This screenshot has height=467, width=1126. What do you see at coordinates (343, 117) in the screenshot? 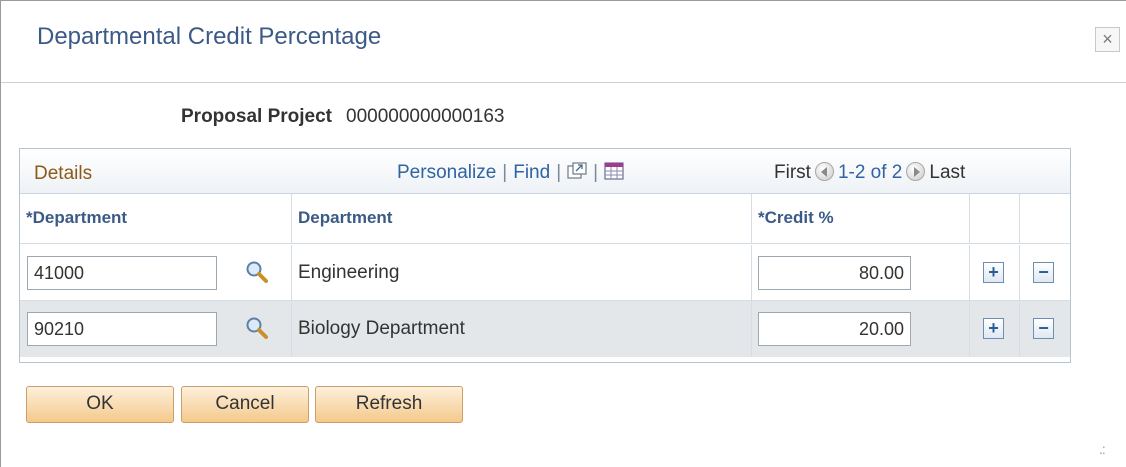
I see `proposal-project-field: Proposal Project 000000000000163` at bounding box center [343, 117].